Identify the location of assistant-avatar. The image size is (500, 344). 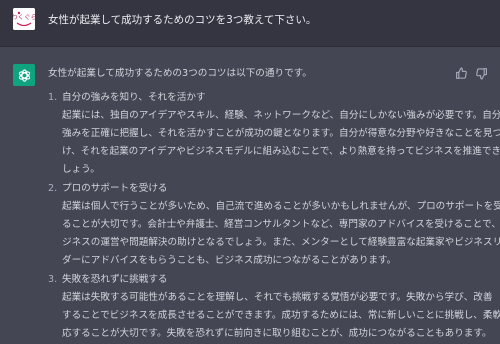
(24, 75).